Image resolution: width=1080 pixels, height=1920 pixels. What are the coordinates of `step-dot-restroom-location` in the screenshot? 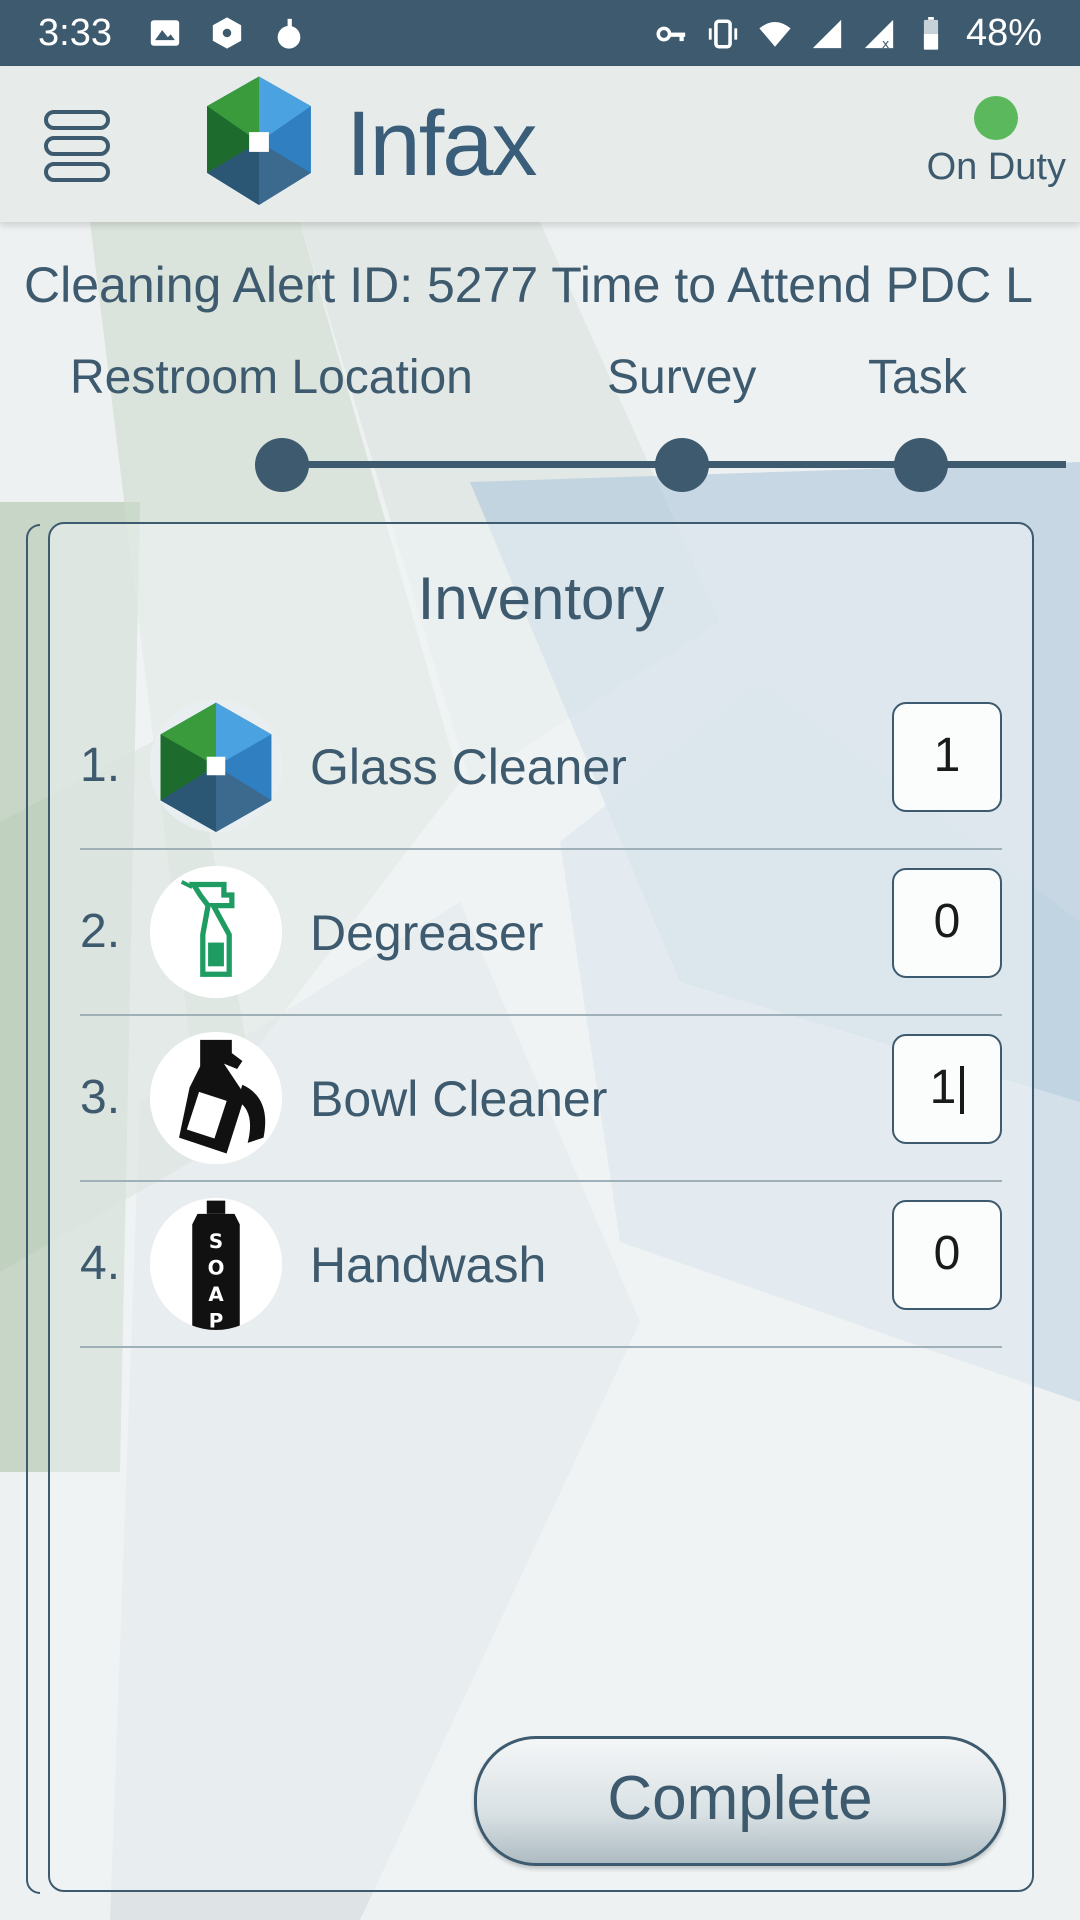 It's located at (282, 465).